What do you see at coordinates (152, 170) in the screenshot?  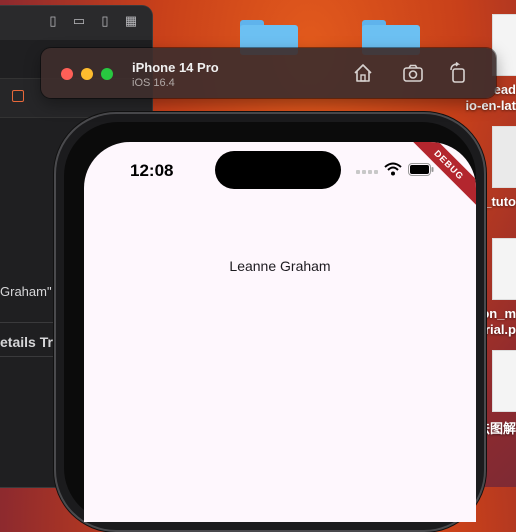 I see `status-time: 12:08` at bounding box center [152, 170].